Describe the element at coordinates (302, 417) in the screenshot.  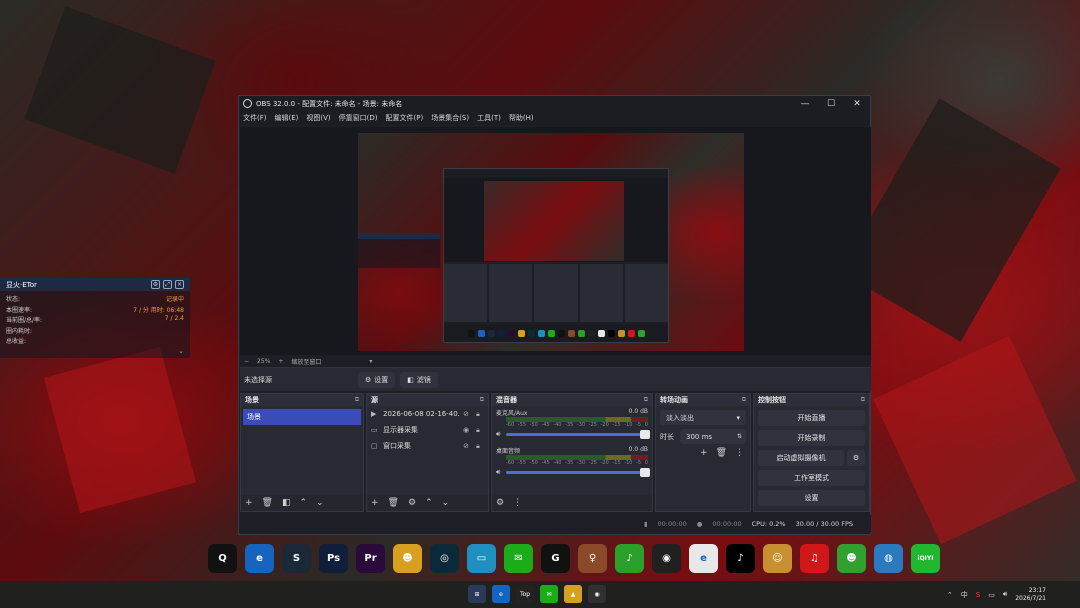
I see `scene-item: 场景` at that location.